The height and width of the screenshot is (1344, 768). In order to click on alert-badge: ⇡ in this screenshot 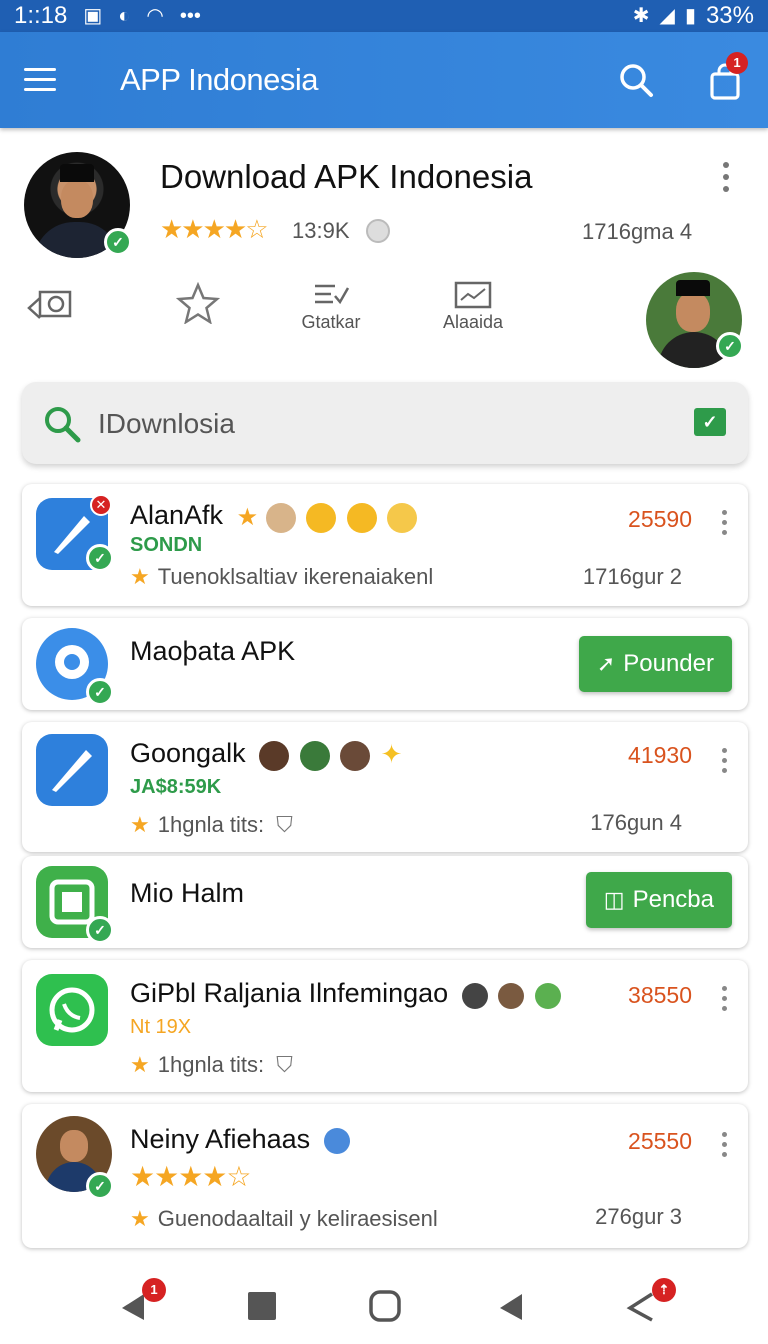, I will do `click(664, 1290)`.